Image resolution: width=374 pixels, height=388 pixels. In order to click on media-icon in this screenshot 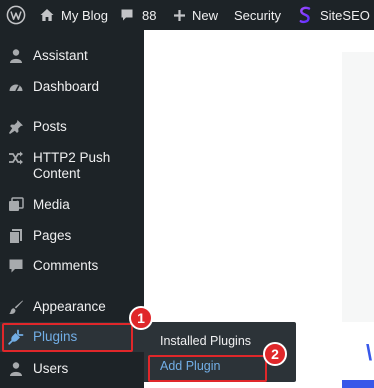, I will do `click(16, 205)`.